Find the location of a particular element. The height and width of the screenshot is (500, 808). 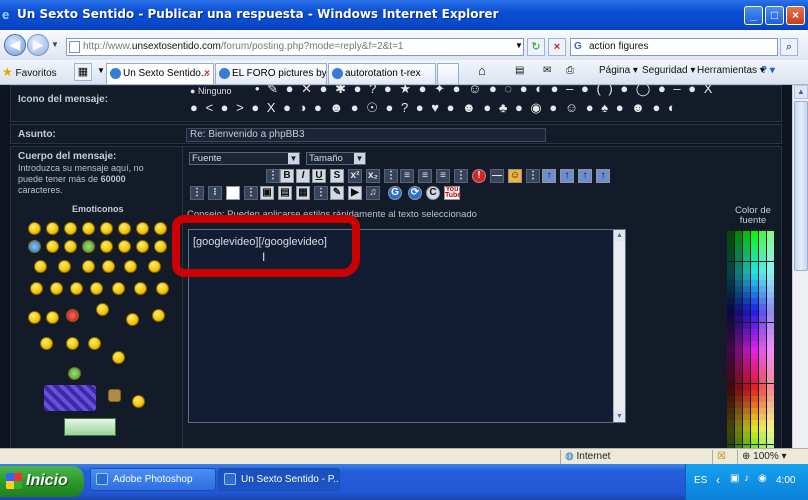

feeds-icon: ▤ is located at coordinates (519, 70).